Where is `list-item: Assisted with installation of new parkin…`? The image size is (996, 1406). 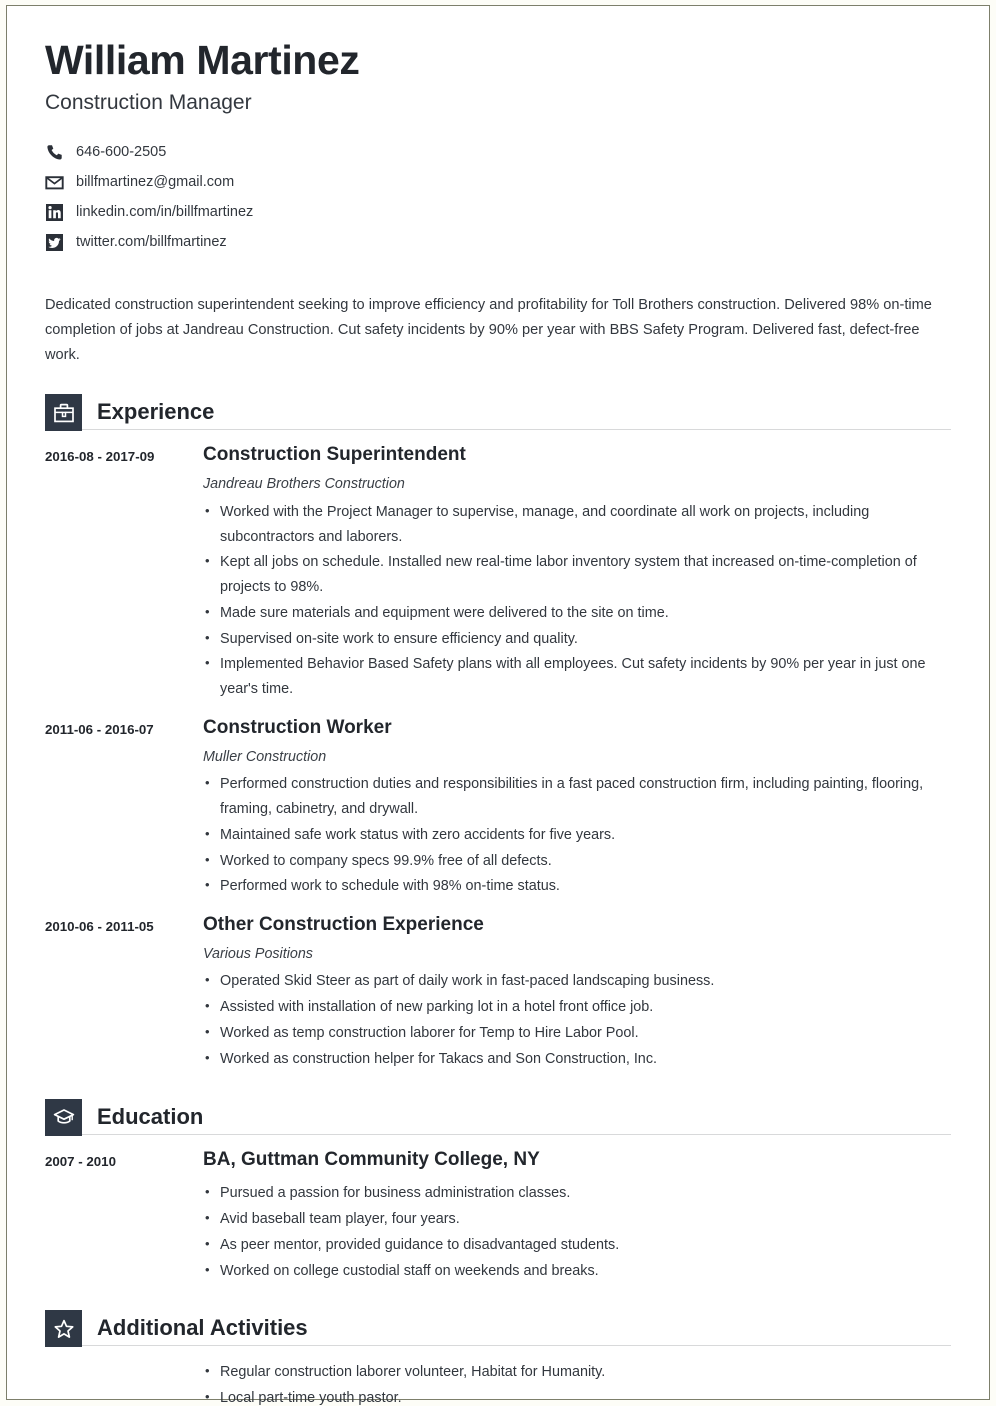 list-item: Assisted with installation of new parkin… is located at coordinates (577, 1007).